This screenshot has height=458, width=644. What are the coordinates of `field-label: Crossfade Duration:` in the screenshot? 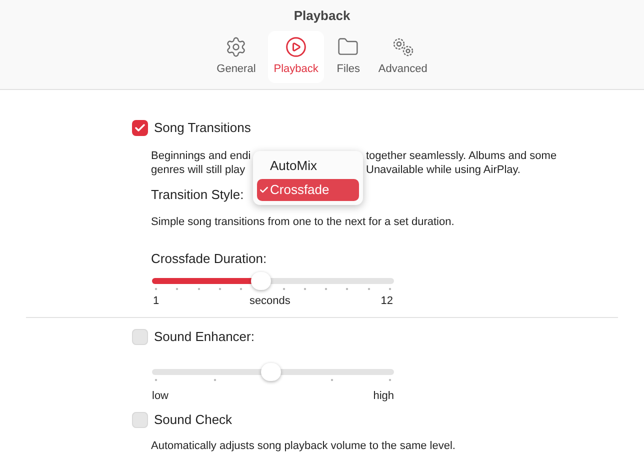 It's located at (209, 259).